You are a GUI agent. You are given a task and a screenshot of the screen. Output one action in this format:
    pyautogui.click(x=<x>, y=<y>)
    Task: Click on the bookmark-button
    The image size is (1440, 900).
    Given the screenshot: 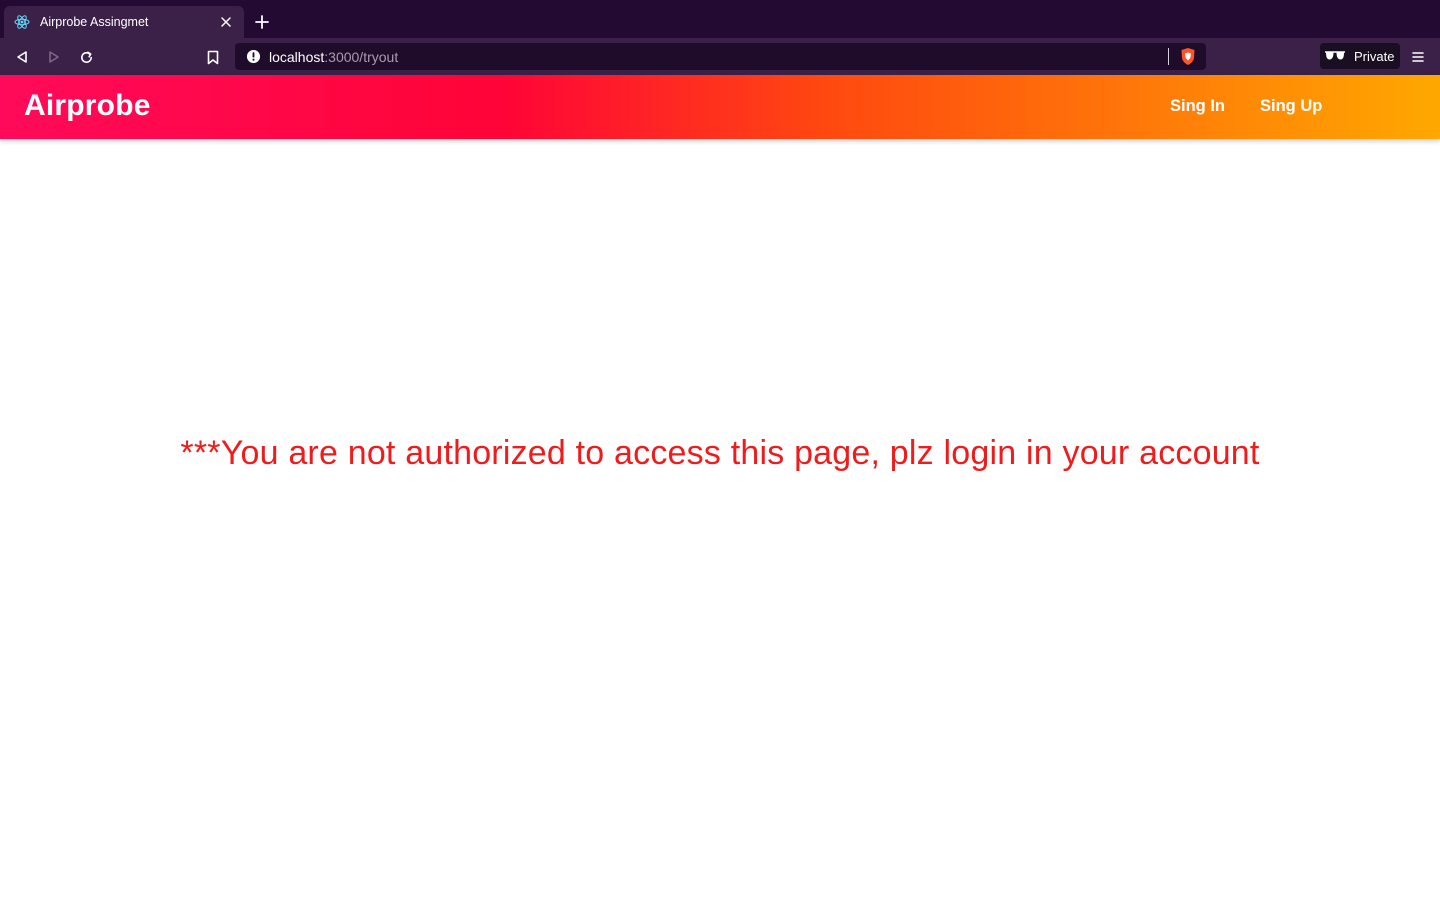 What is the action you would take?
    pyautogui.click(x=213, y=57)
    